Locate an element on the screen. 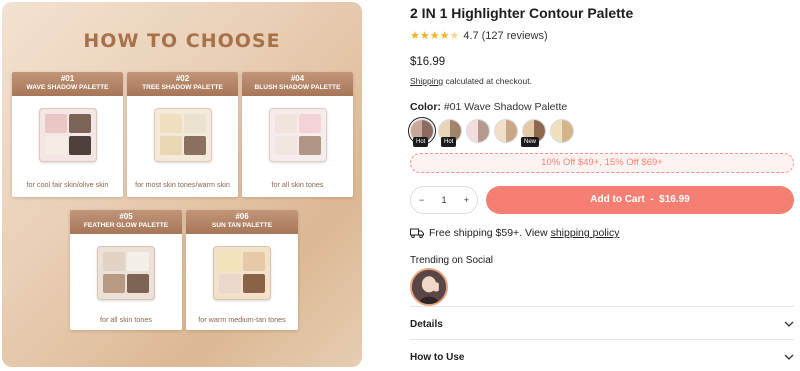 The width and height of the screenshot is (800, 371). product-rating: ★★★★★ 4.7 (127 reviews) is located at coordinates (479, 36).